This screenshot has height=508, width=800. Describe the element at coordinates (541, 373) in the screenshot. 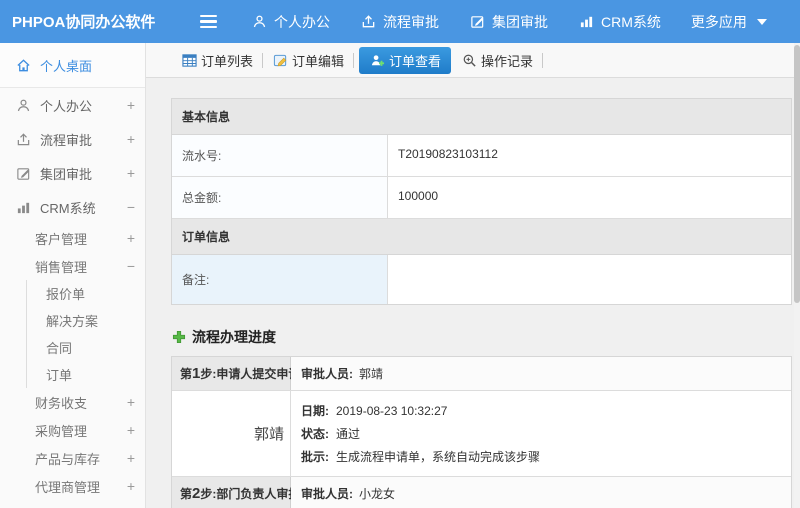

I see `step-approver: 审批人员: 郭靖` at that location.